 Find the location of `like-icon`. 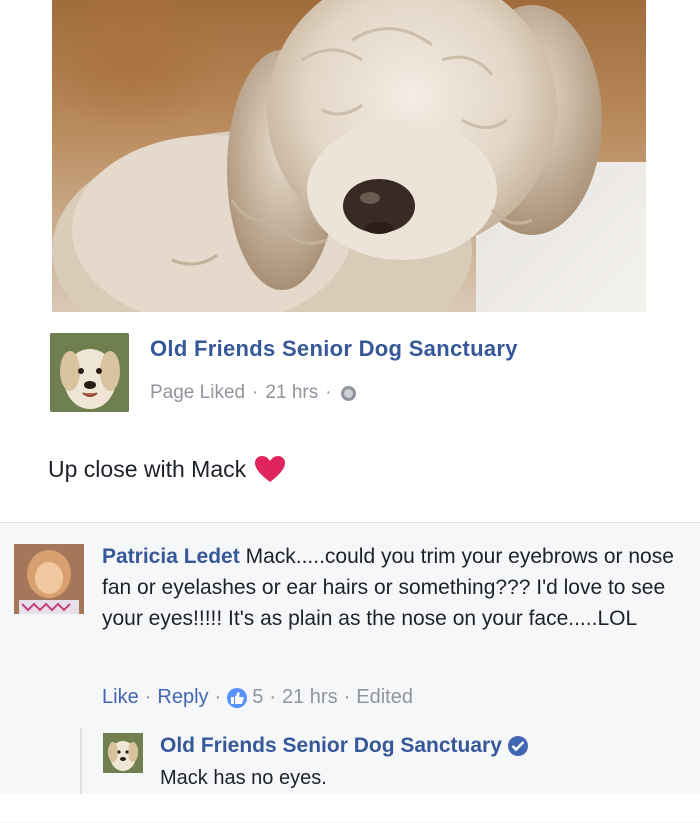

like-icon is located at coordinates (237, 697).